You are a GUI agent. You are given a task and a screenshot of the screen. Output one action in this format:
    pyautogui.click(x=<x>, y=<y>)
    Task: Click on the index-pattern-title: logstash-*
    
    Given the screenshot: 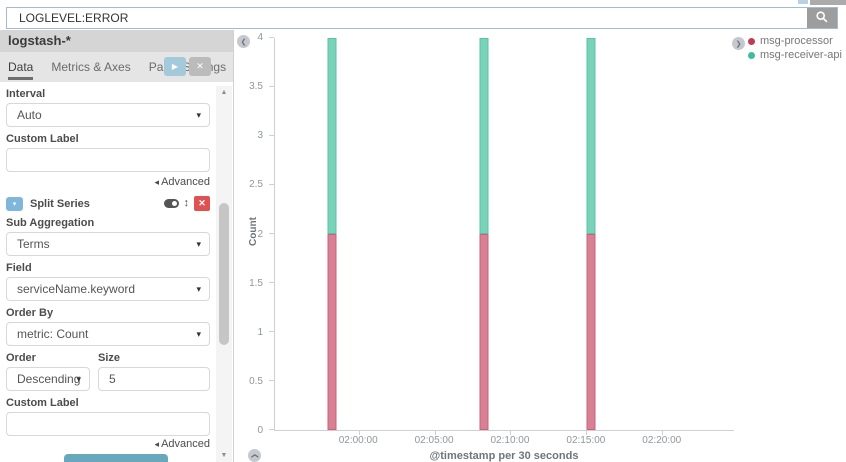 What is the action you would take?
    pyautogui.click(x=116, y=41)
    